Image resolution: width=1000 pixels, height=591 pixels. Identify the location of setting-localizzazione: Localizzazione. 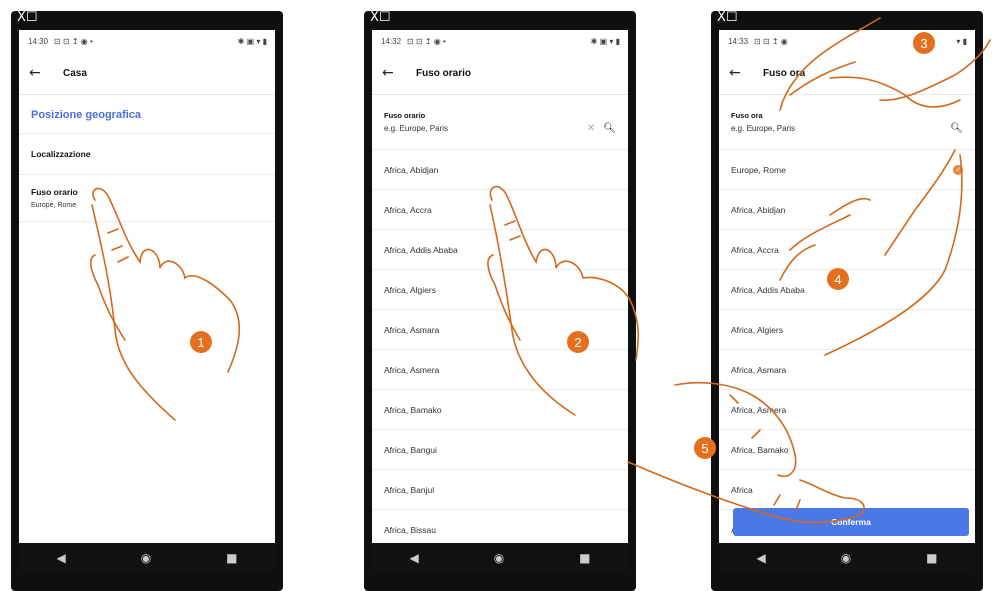
(147, 154).